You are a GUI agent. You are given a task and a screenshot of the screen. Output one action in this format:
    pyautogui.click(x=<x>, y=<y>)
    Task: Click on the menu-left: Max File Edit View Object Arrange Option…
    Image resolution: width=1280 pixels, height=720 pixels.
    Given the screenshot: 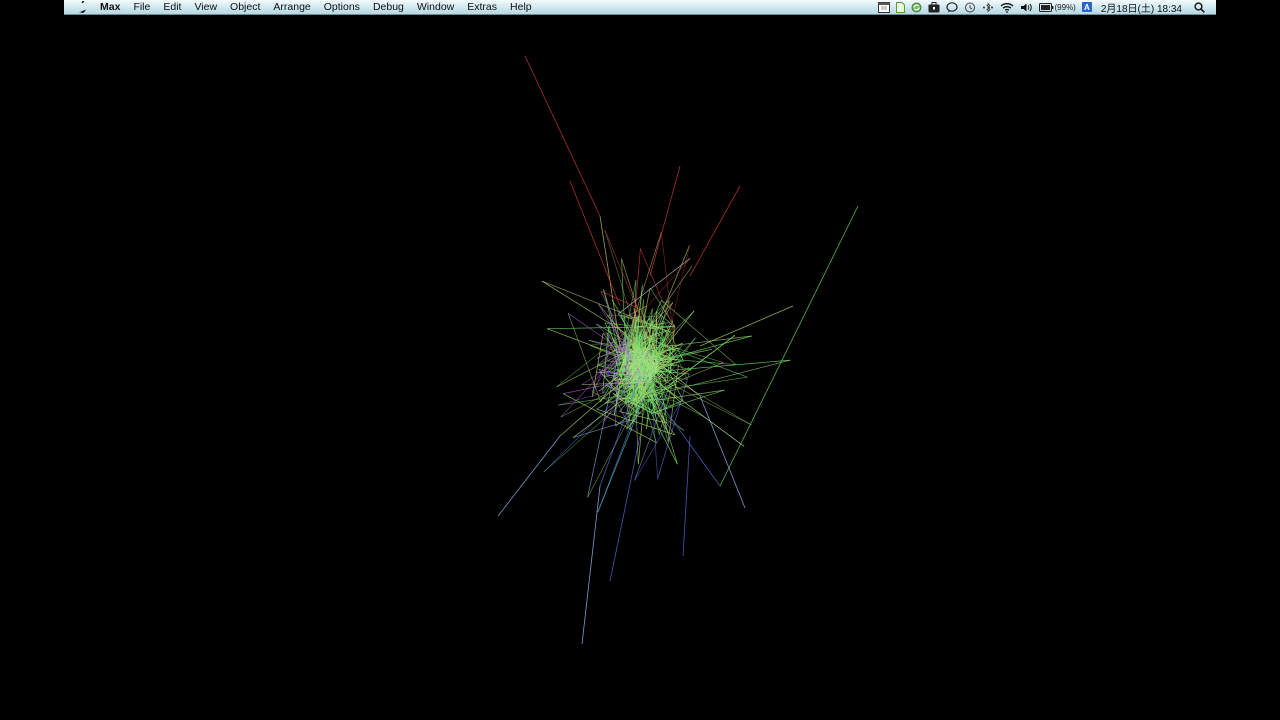 What is the action you would take?
    pyautogui.click(x=301, y=7)
    